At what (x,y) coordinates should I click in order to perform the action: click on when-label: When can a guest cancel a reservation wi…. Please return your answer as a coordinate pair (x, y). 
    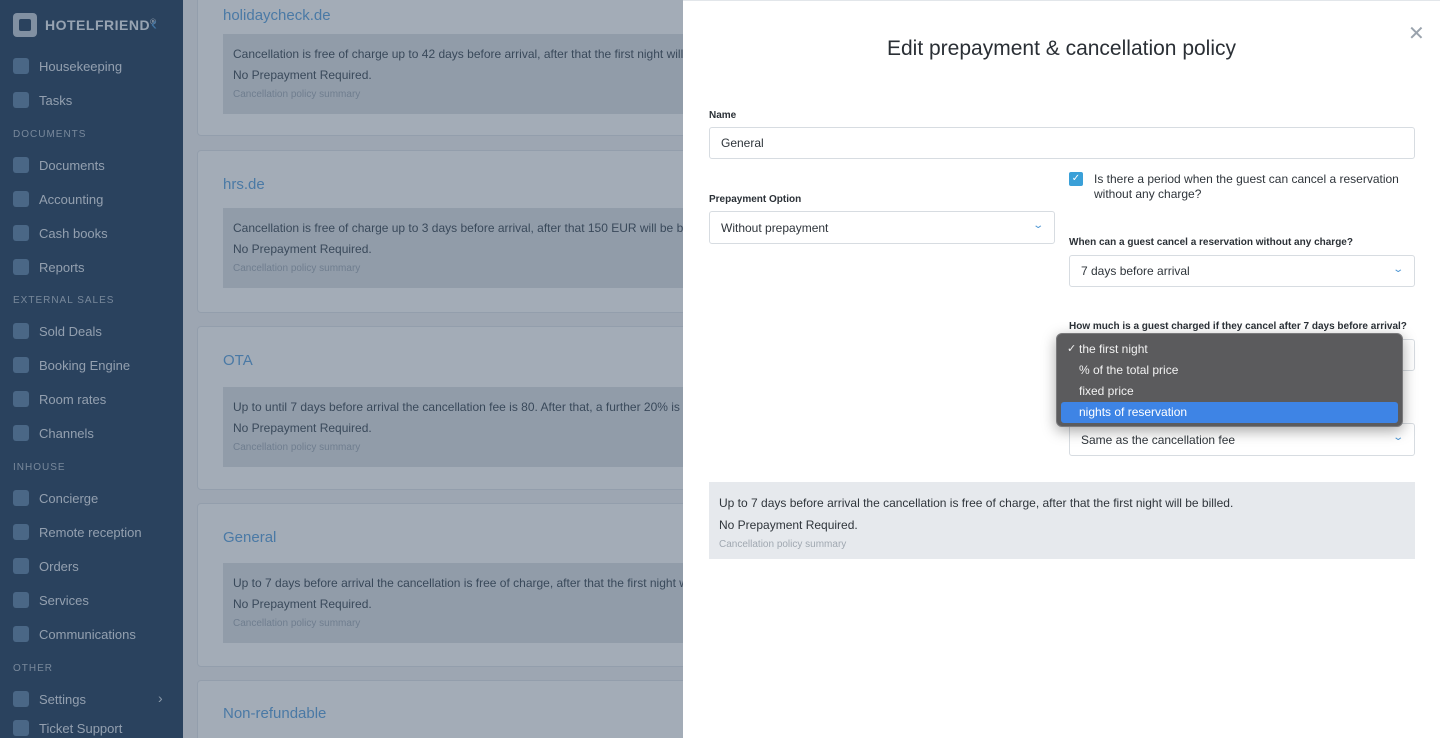
    Looking at the image, I should click on (1211, 242).